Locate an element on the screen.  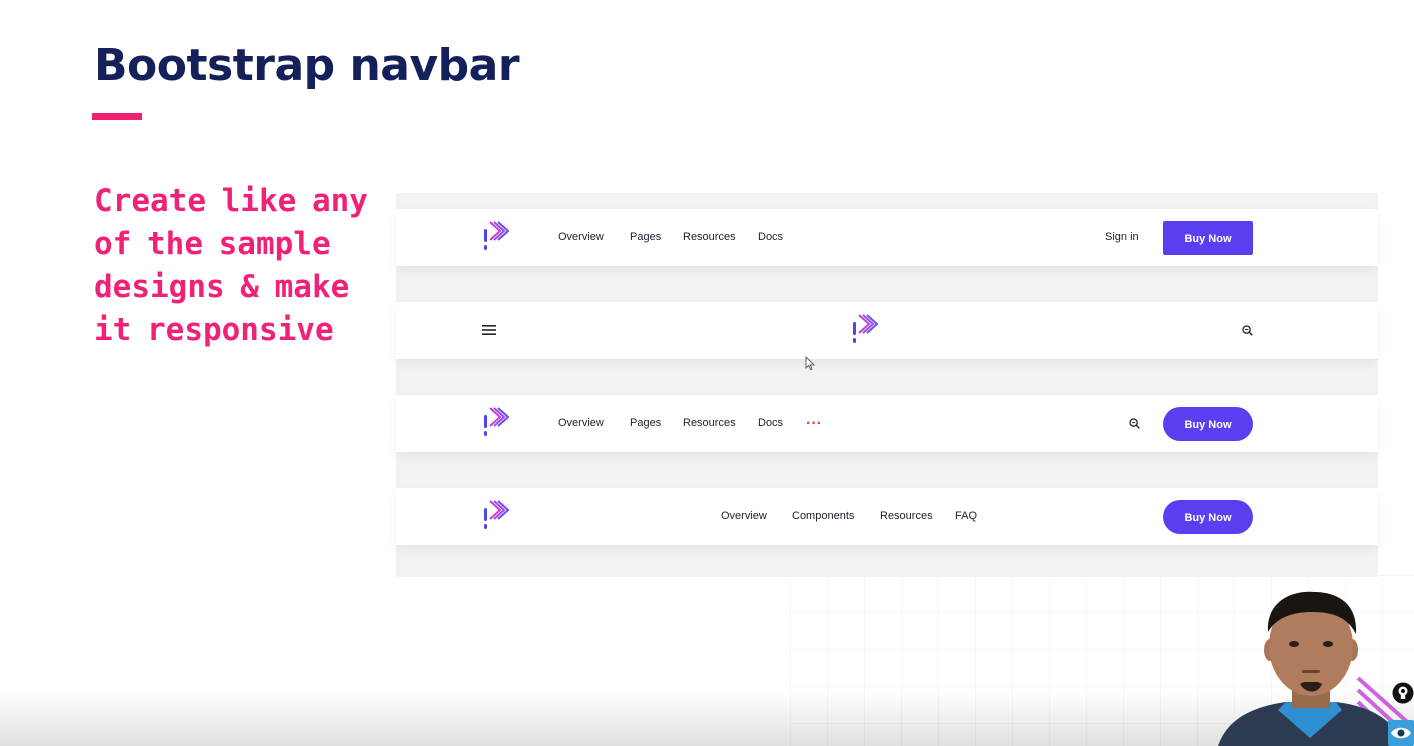
bottom-shadow is located at coordinates (707, 718).